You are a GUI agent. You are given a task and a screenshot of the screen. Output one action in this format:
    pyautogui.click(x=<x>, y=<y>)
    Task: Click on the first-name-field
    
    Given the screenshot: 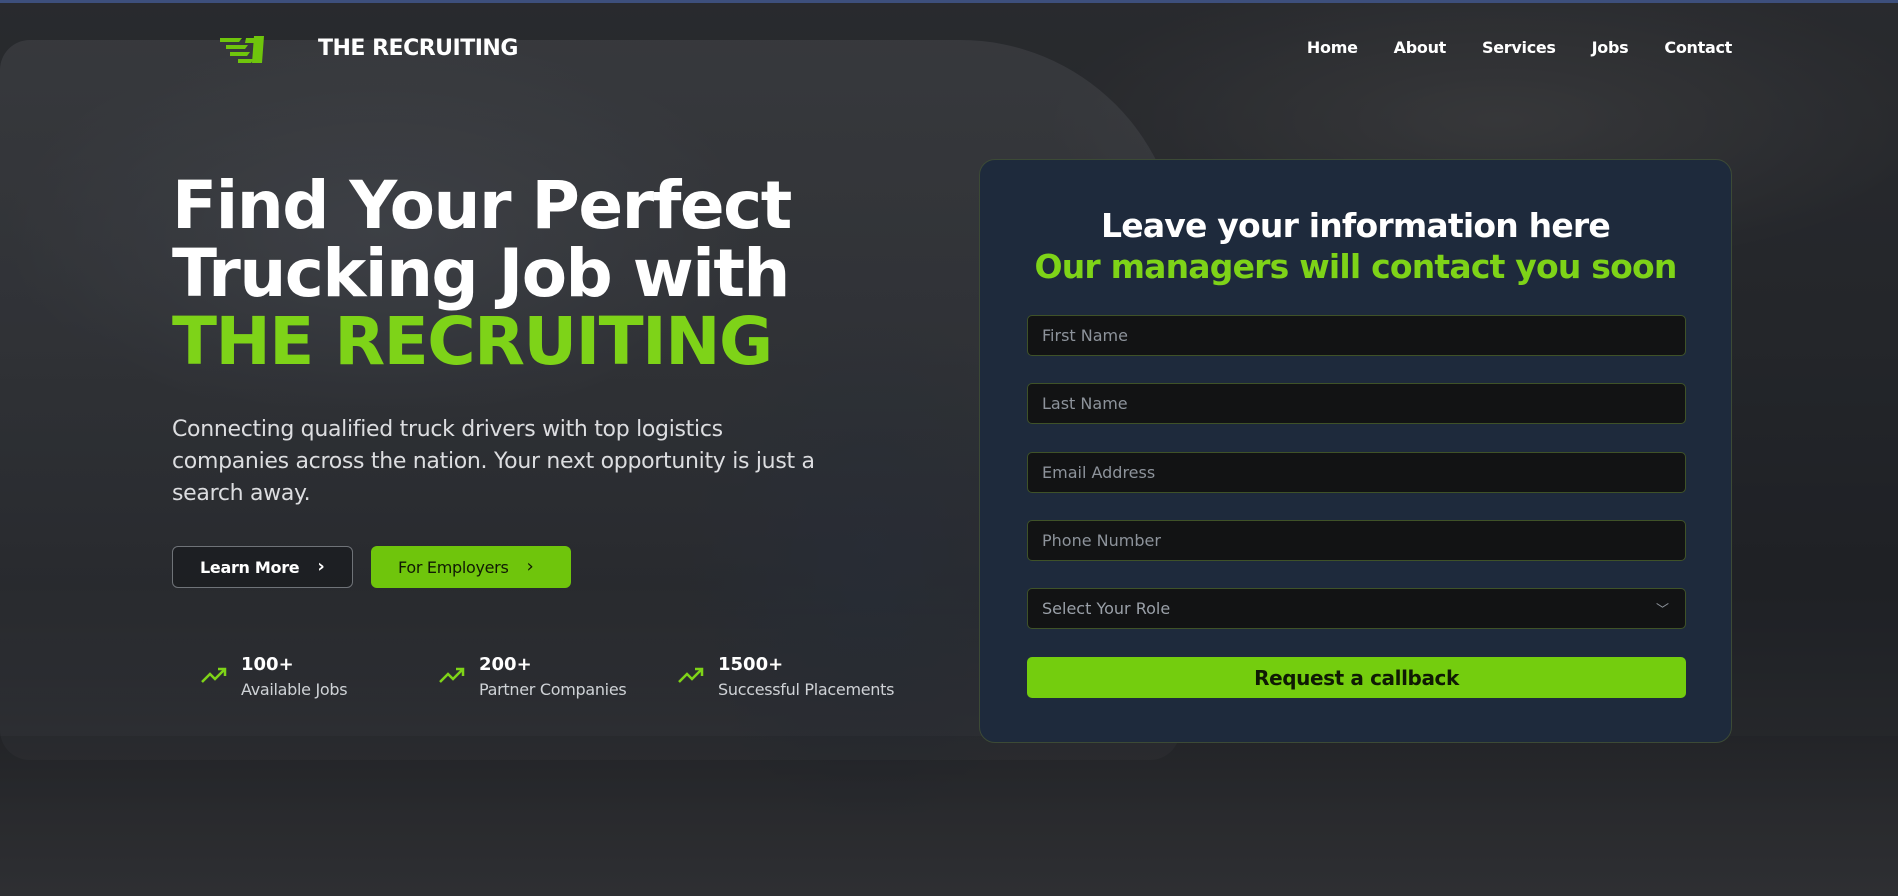 What is the action you would take?
    pyautogui.click(x=1356, y=335)
    